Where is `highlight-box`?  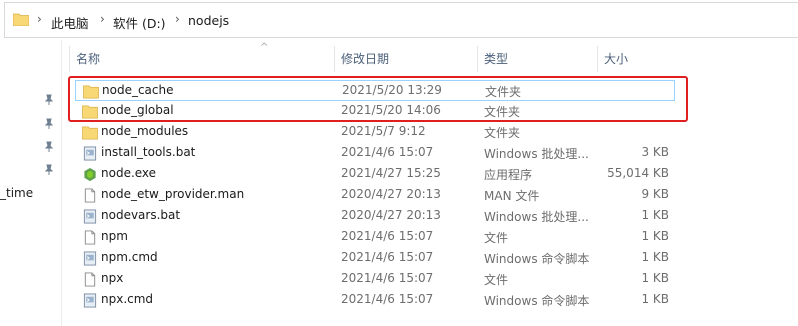
highlight-box is located at coordinates (378, 99).